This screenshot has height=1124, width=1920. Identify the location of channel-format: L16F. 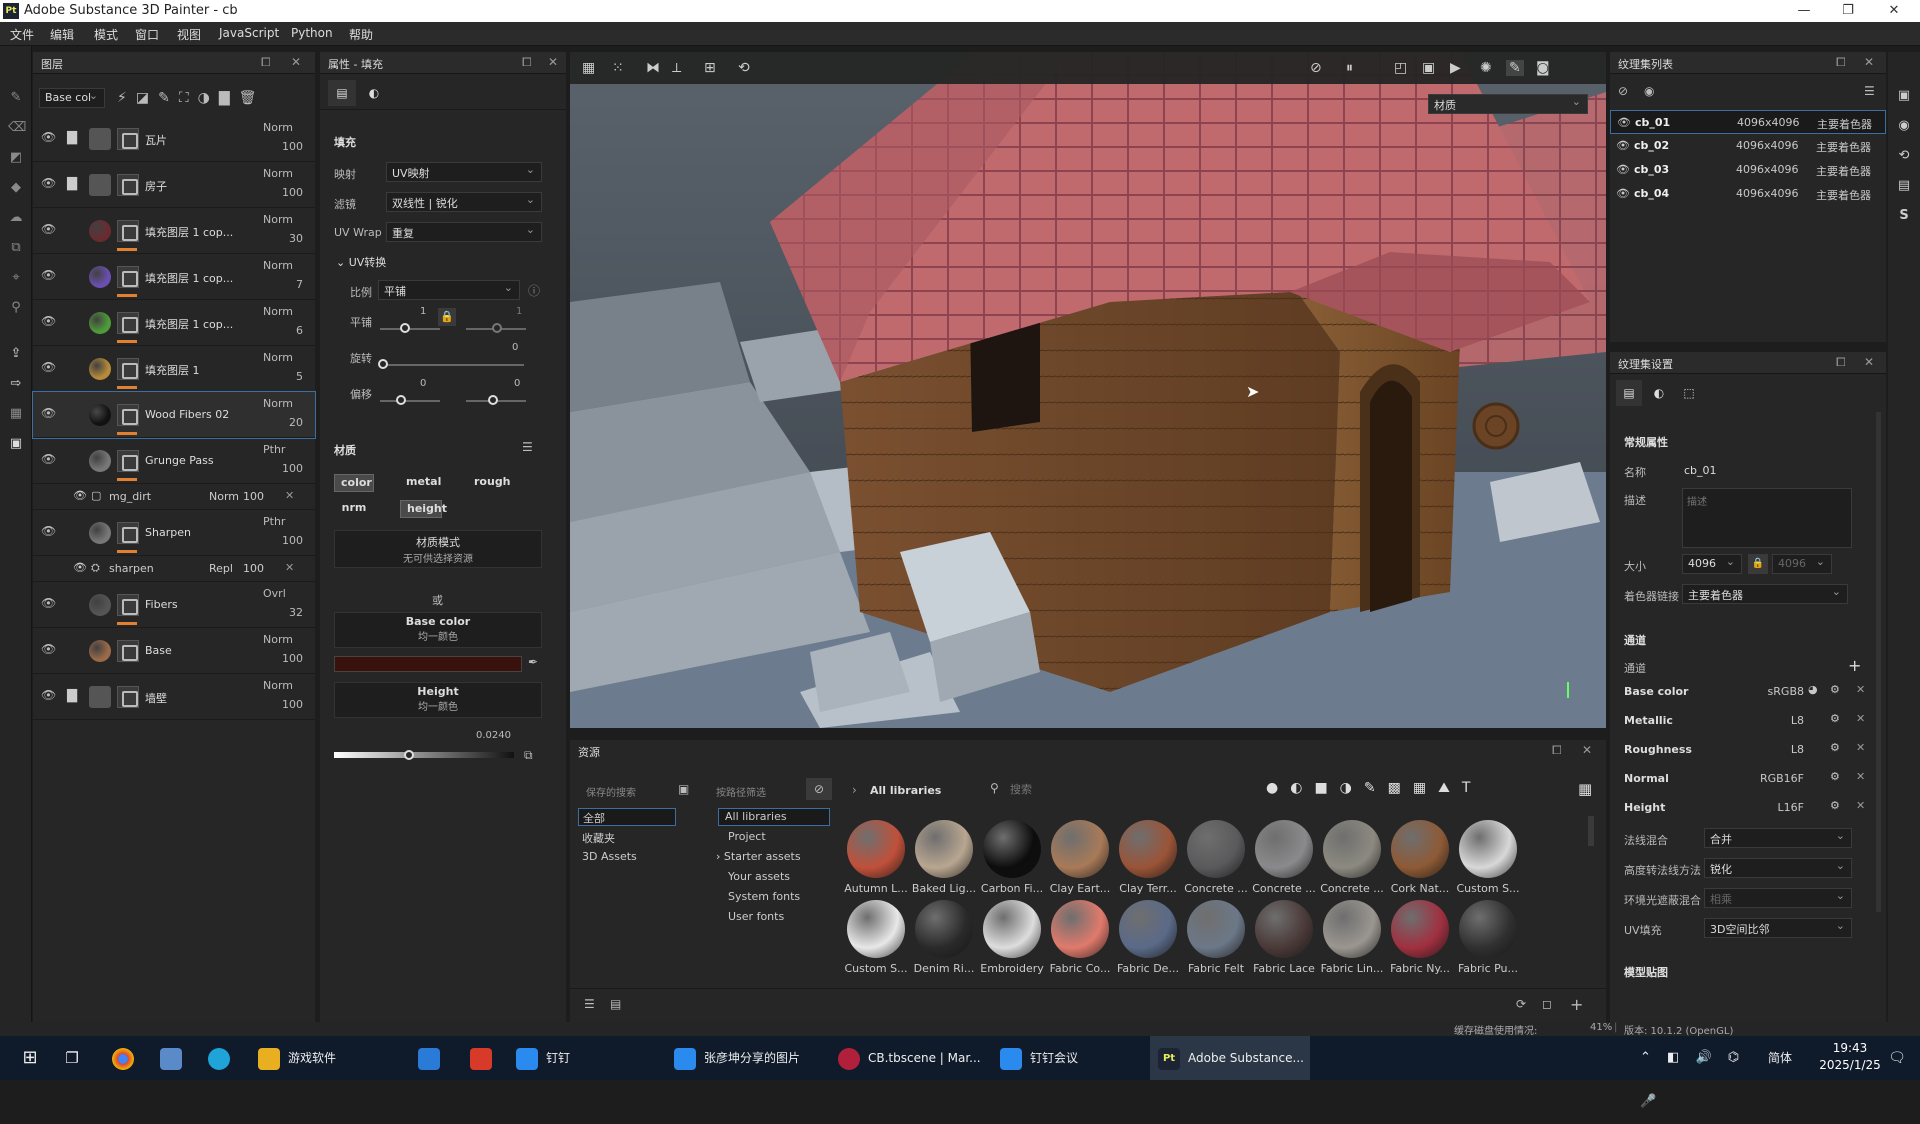
(1772, 807).